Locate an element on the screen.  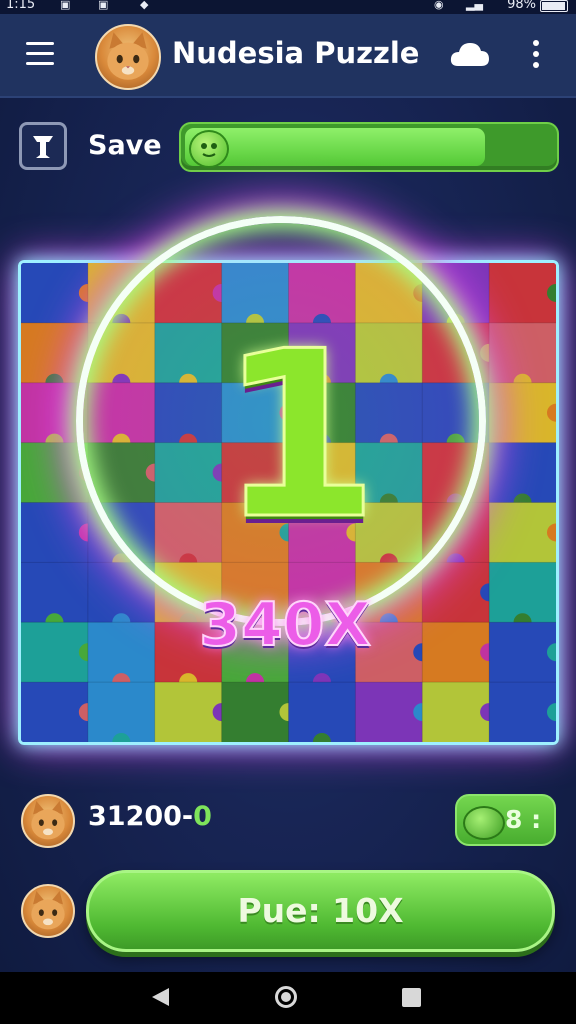
play-button: Pue: 10X is located at coordinates (320, 911).